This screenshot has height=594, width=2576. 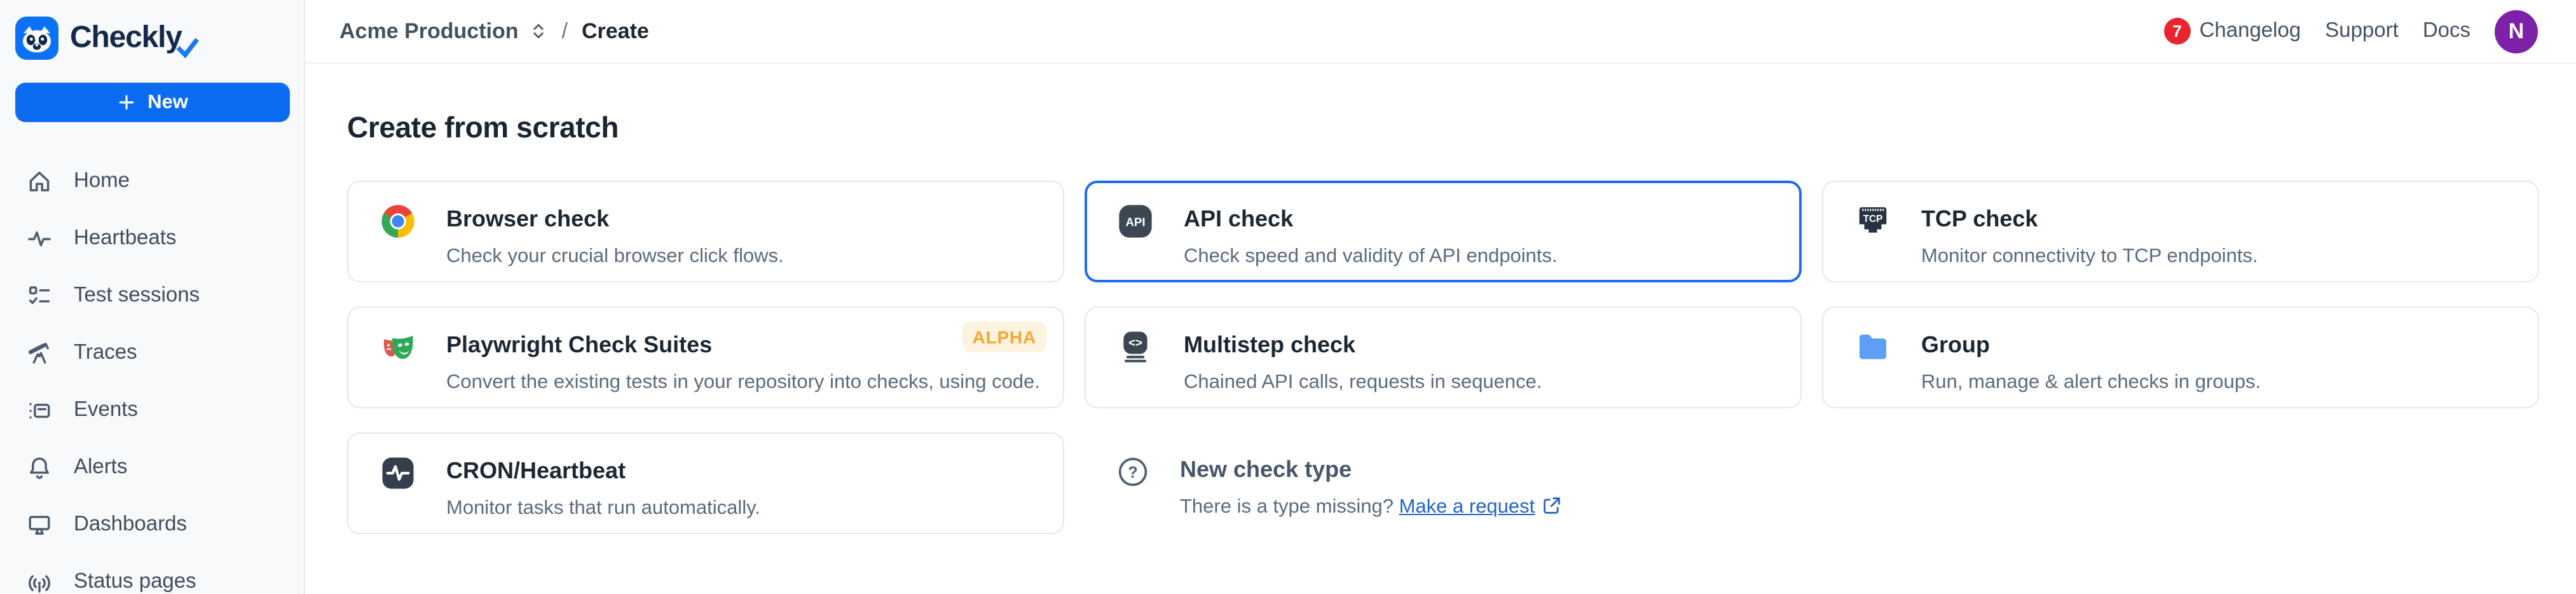 What do you see at coordinates (528, 218) in the screenshot?
I see `card-title: Browser check` at bounding box center [528, 218].